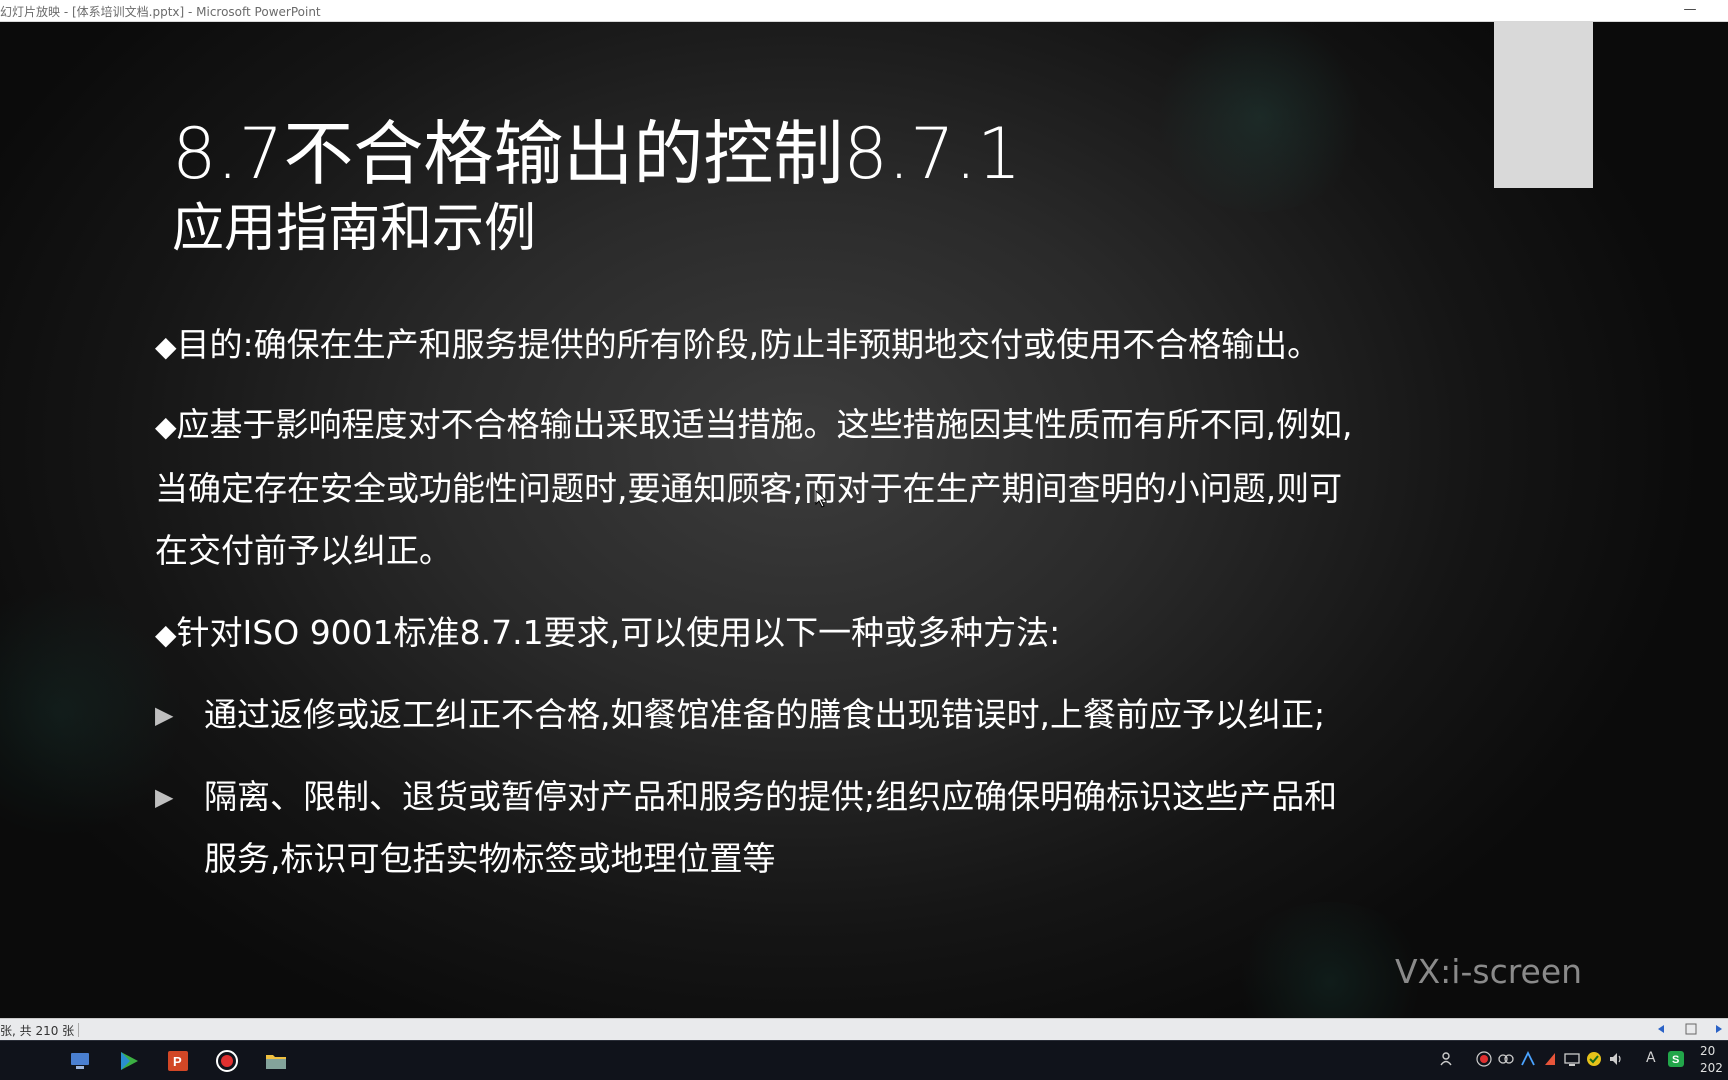 The width and height of the screenshot is (1728, 1080). What do you see at coordinates (1484, 1059) in the screenshot?
I see `record-tray-icon` at bounding box center [1484, 1059].